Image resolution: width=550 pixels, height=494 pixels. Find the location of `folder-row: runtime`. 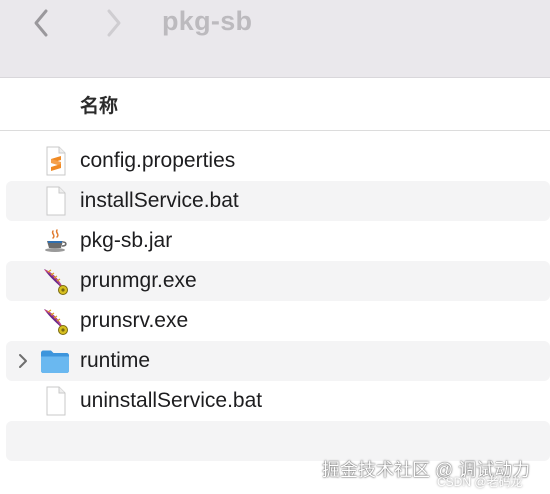

folder-row: runtime is located at coordinates (278, 361).